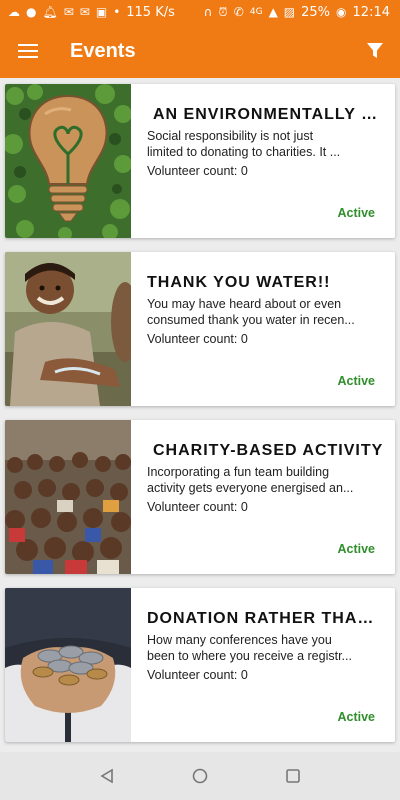 The width and height of the screenshot is (400, 800). I want to click on hands-coins-image, so click(68, 665).